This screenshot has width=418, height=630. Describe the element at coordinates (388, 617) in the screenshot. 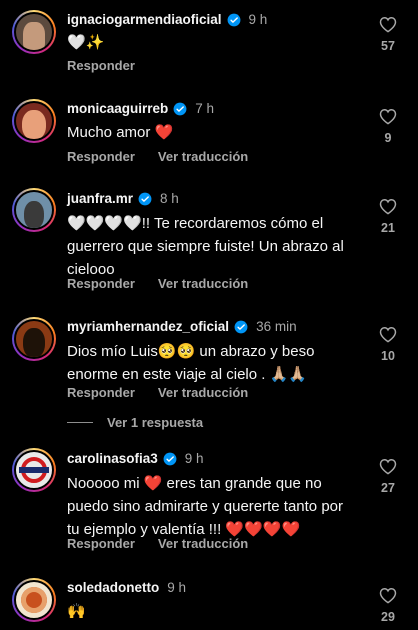

I see `like-count: 29` at that location.